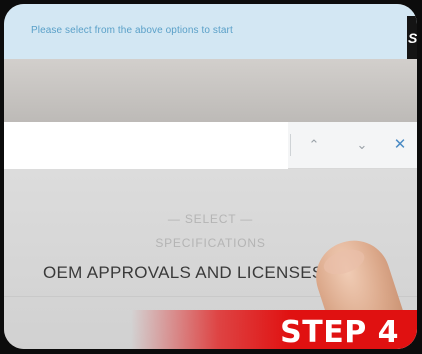  What do you see at coordinates (400, 145) in the screenshot?
I see `close-icon: ✕` at bounding box center [400, 145].